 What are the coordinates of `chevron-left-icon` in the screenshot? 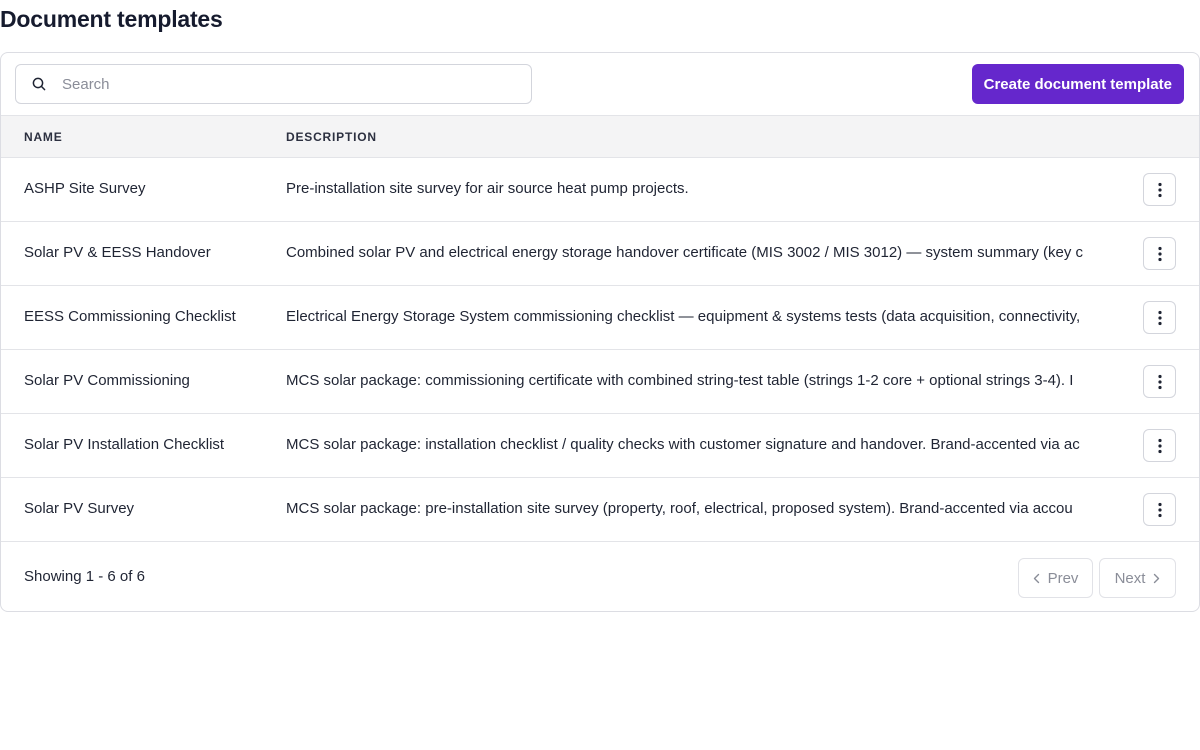 It's located at (1036, 578).